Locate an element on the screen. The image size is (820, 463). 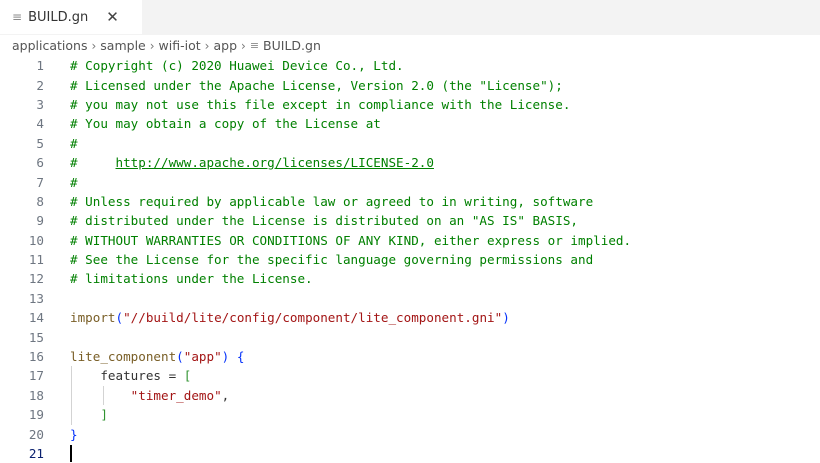
line-number: 17 is located at coordinates (36, 376).